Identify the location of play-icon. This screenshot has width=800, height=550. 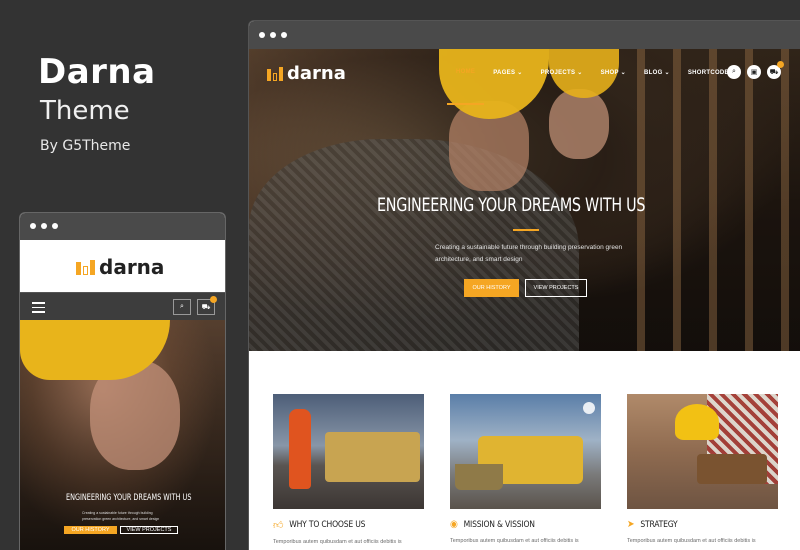
(589, 408).